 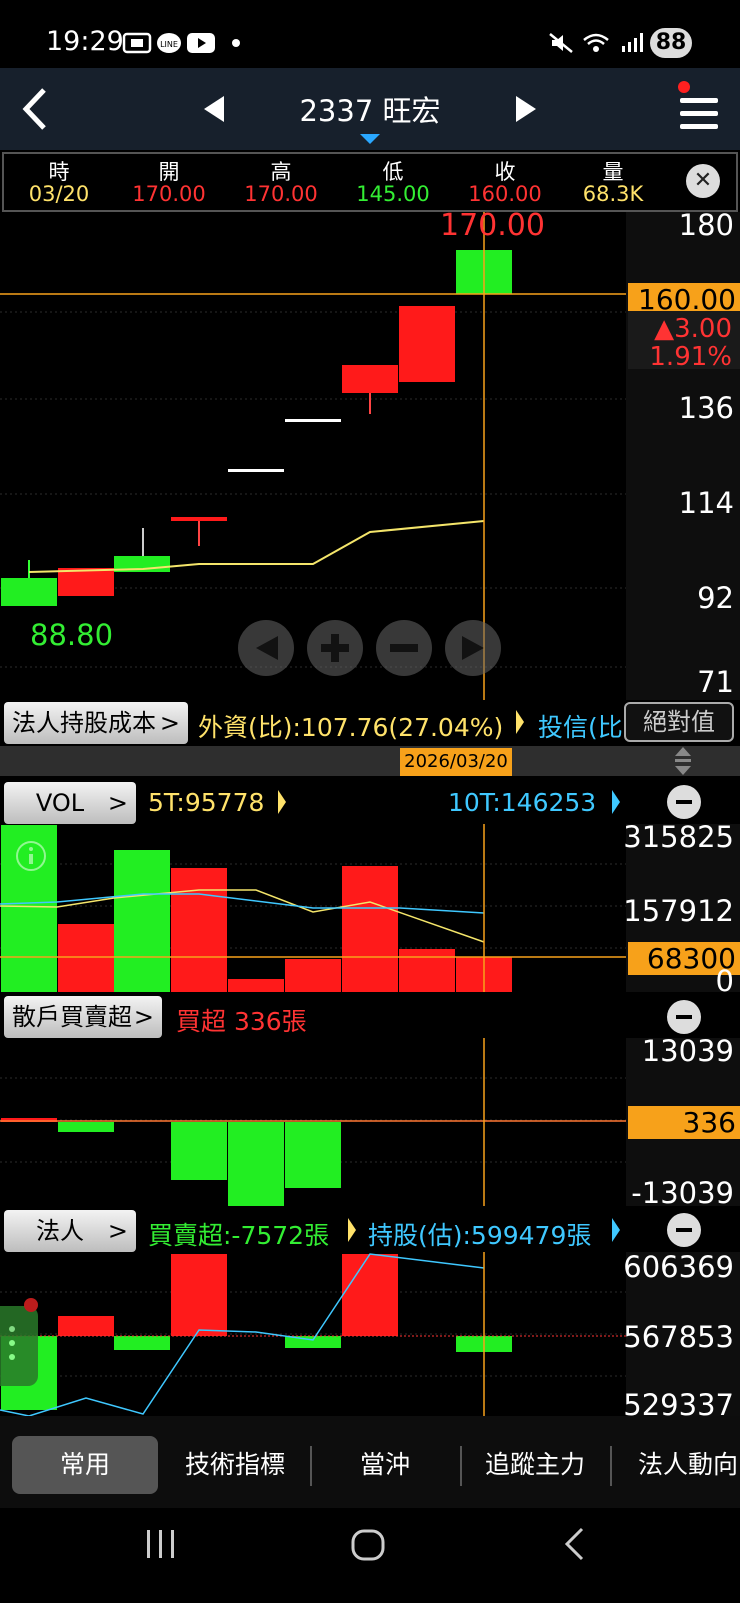 What do you see at coordinates (34, 109) in the screenshot?
I see `back-arrow-icon` at bounding box center [34, 109].